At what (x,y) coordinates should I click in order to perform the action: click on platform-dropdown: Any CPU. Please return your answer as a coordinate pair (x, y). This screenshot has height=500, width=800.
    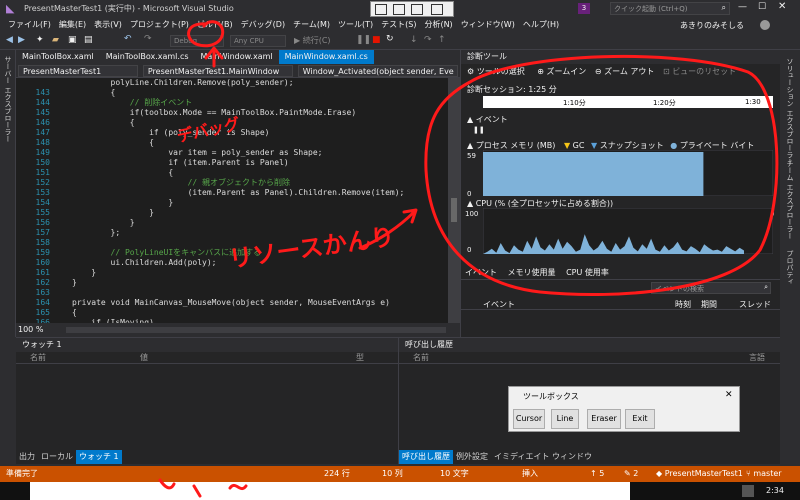
    Looking at the image, I should click on (258, 41).